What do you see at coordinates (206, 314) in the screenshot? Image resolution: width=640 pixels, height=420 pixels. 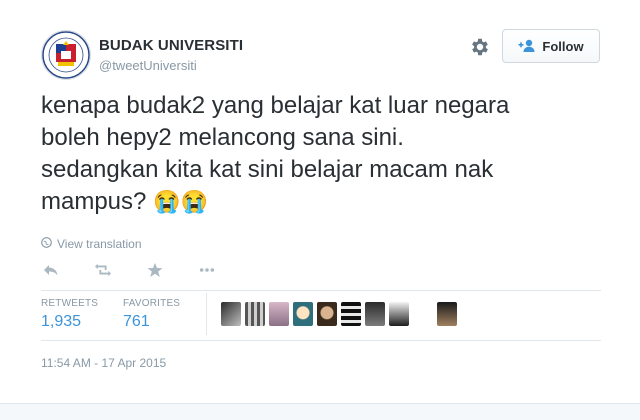 I see `stats-separator` at bounding box center [206, 314].